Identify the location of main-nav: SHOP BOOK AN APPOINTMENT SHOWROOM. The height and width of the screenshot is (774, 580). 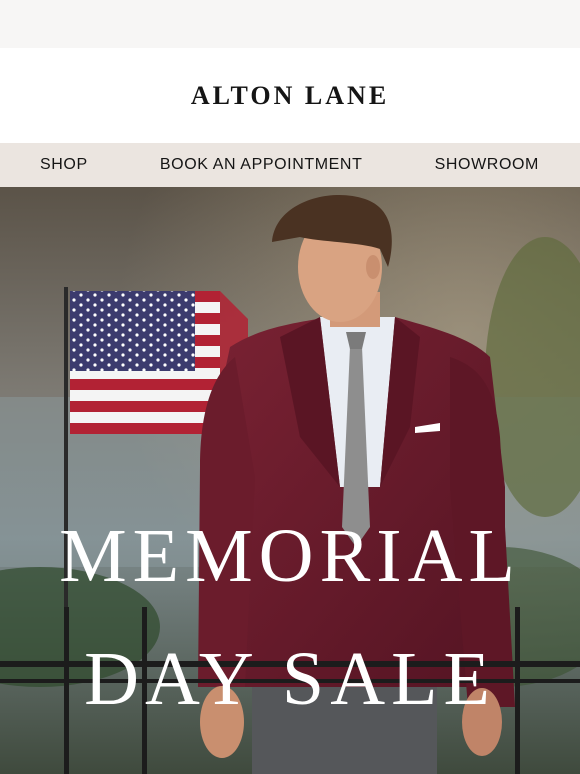
(290, 165).